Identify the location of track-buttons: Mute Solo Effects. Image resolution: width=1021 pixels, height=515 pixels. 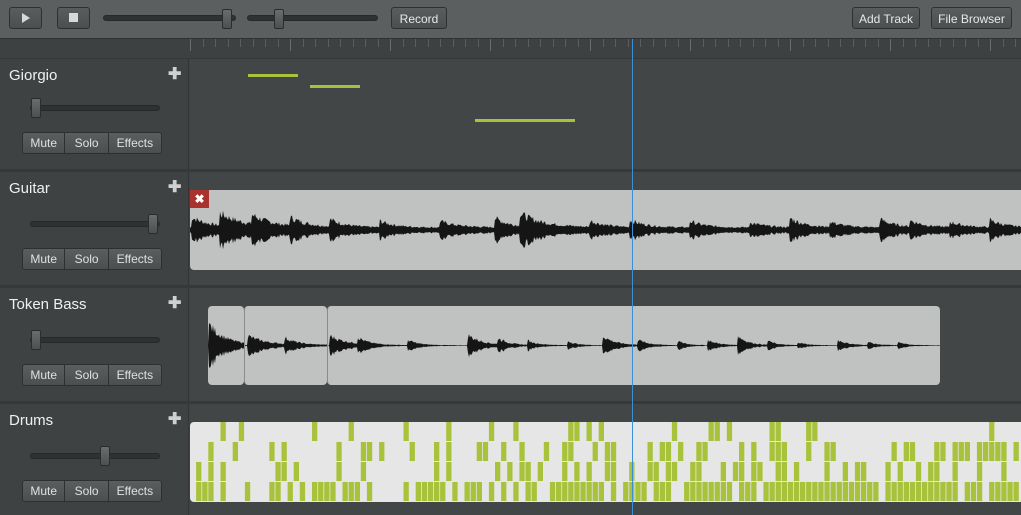
(92, 375).